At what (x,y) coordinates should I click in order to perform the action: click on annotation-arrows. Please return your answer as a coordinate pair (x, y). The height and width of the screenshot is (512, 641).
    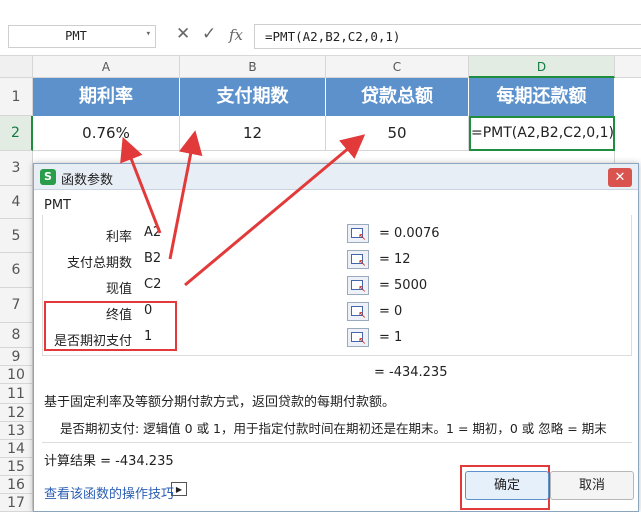
    Looking at the image, I should click on (243, 208).